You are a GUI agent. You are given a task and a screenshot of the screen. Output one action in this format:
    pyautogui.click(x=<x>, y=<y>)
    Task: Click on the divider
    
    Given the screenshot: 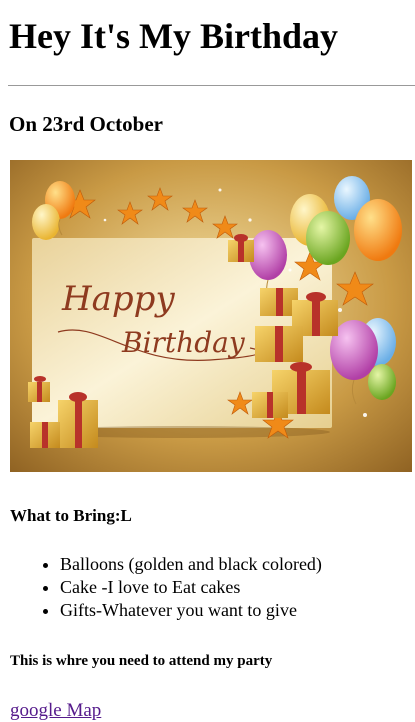 What is the action you would take?
    pyautogui.click(x=211, y=85)
    